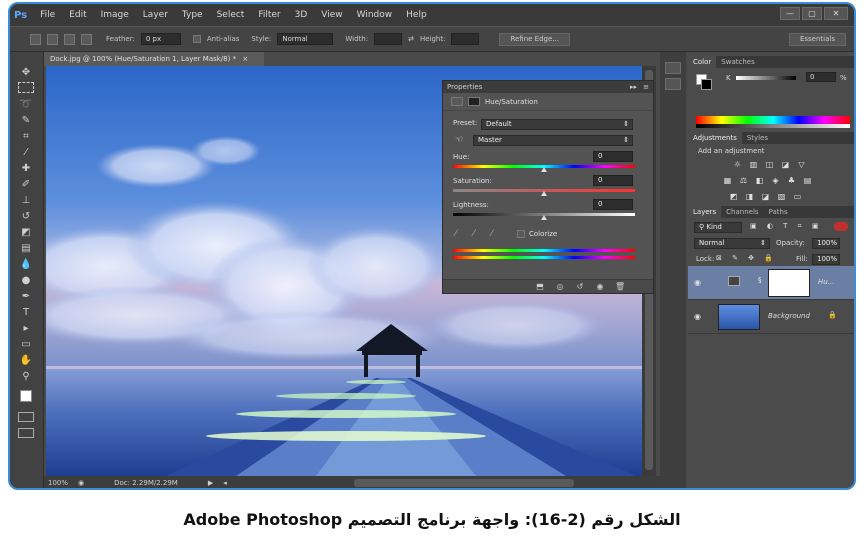 The width and height of the screenshot is (864, 556). Describe the element at coordinates (196, 39) in the screenshot. I see `antialias-checkbox` at that location.